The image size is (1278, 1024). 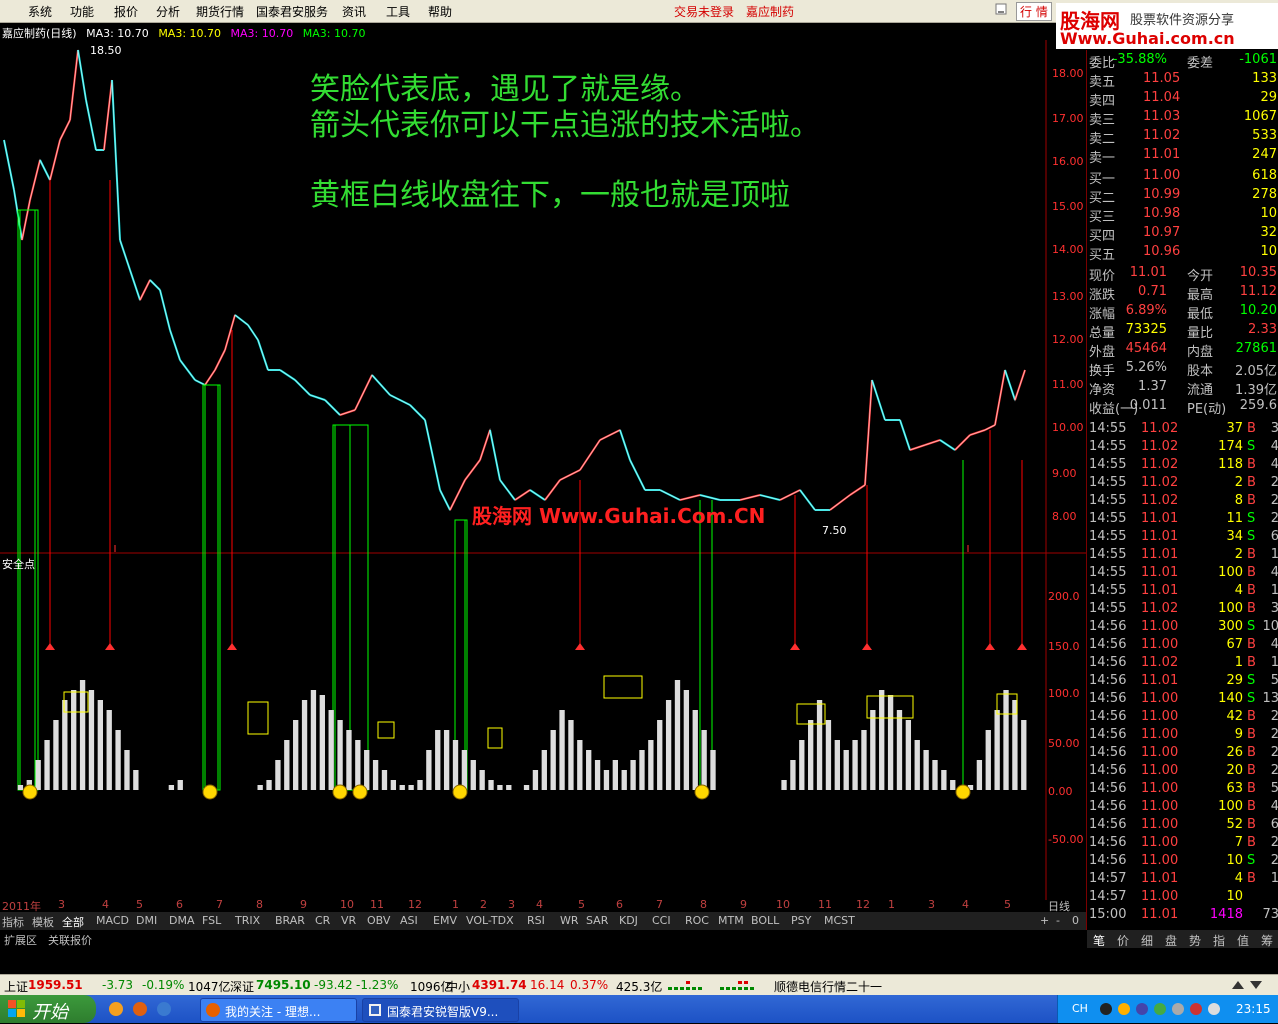 I want to click on menu-news: 资讯, so click(x=354, y=11).